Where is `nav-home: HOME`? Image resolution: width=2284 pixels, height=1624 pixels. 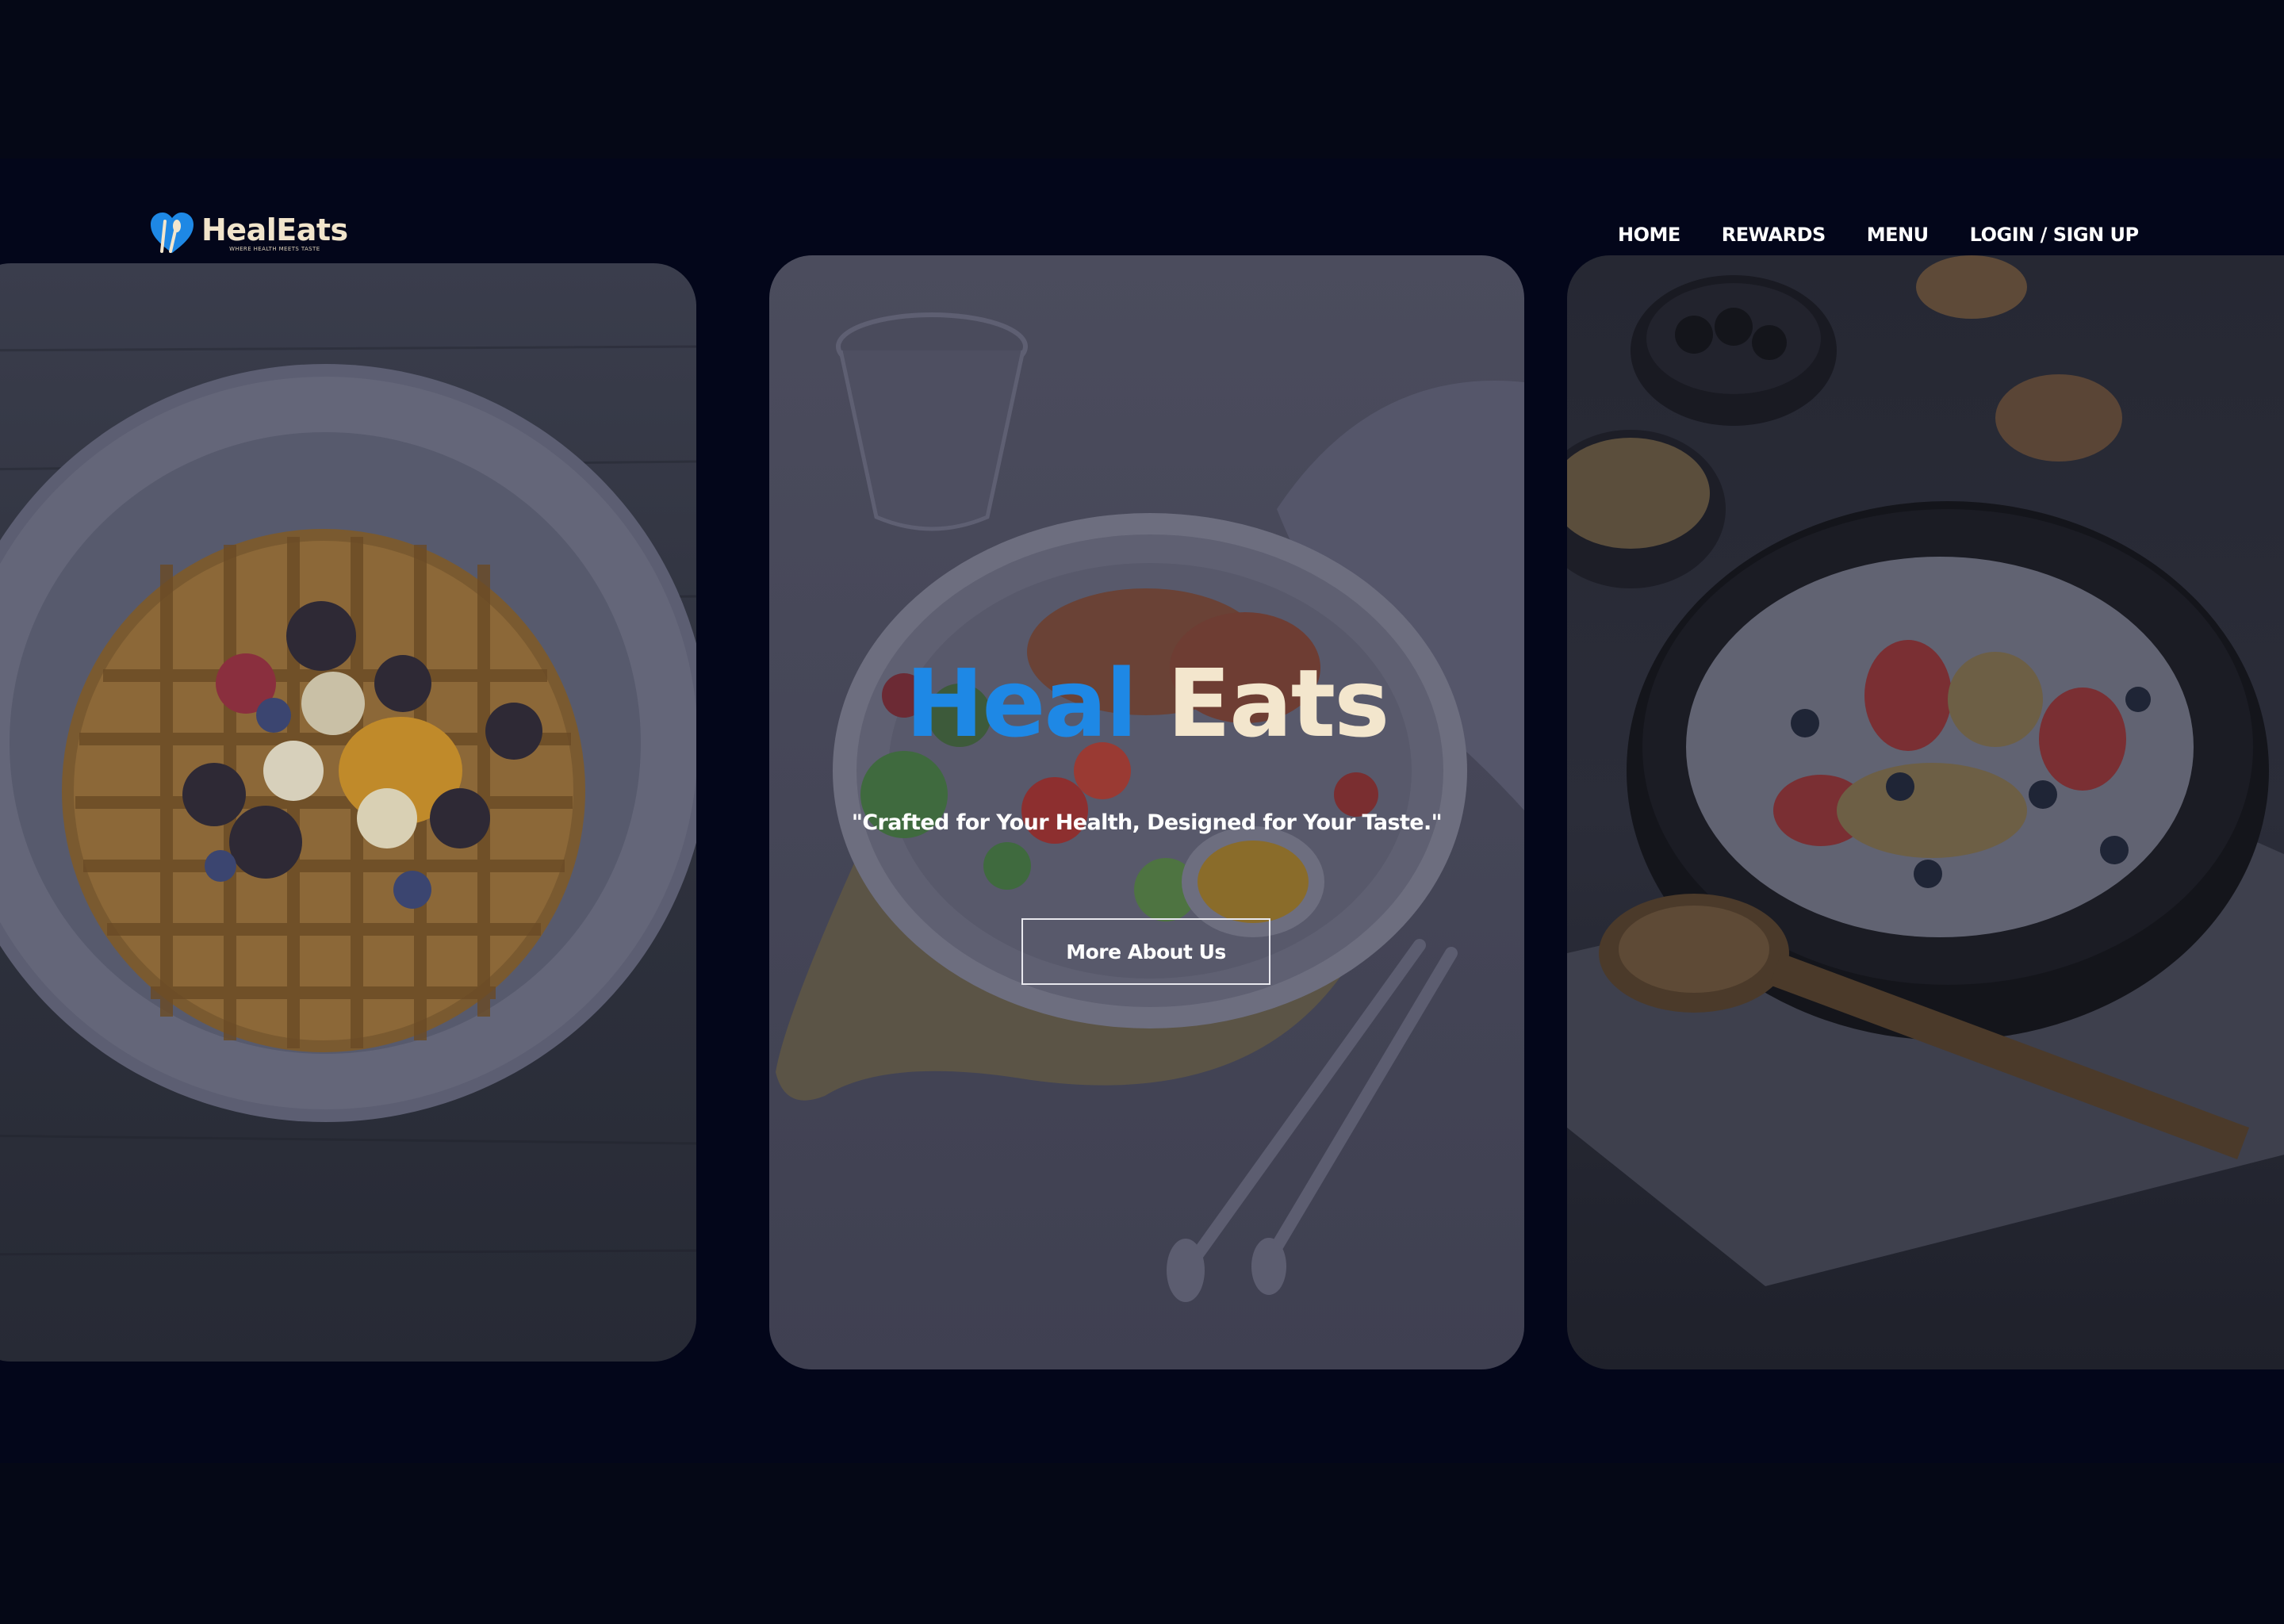 nav-home: HOME is located at coordinates (1649, 235).